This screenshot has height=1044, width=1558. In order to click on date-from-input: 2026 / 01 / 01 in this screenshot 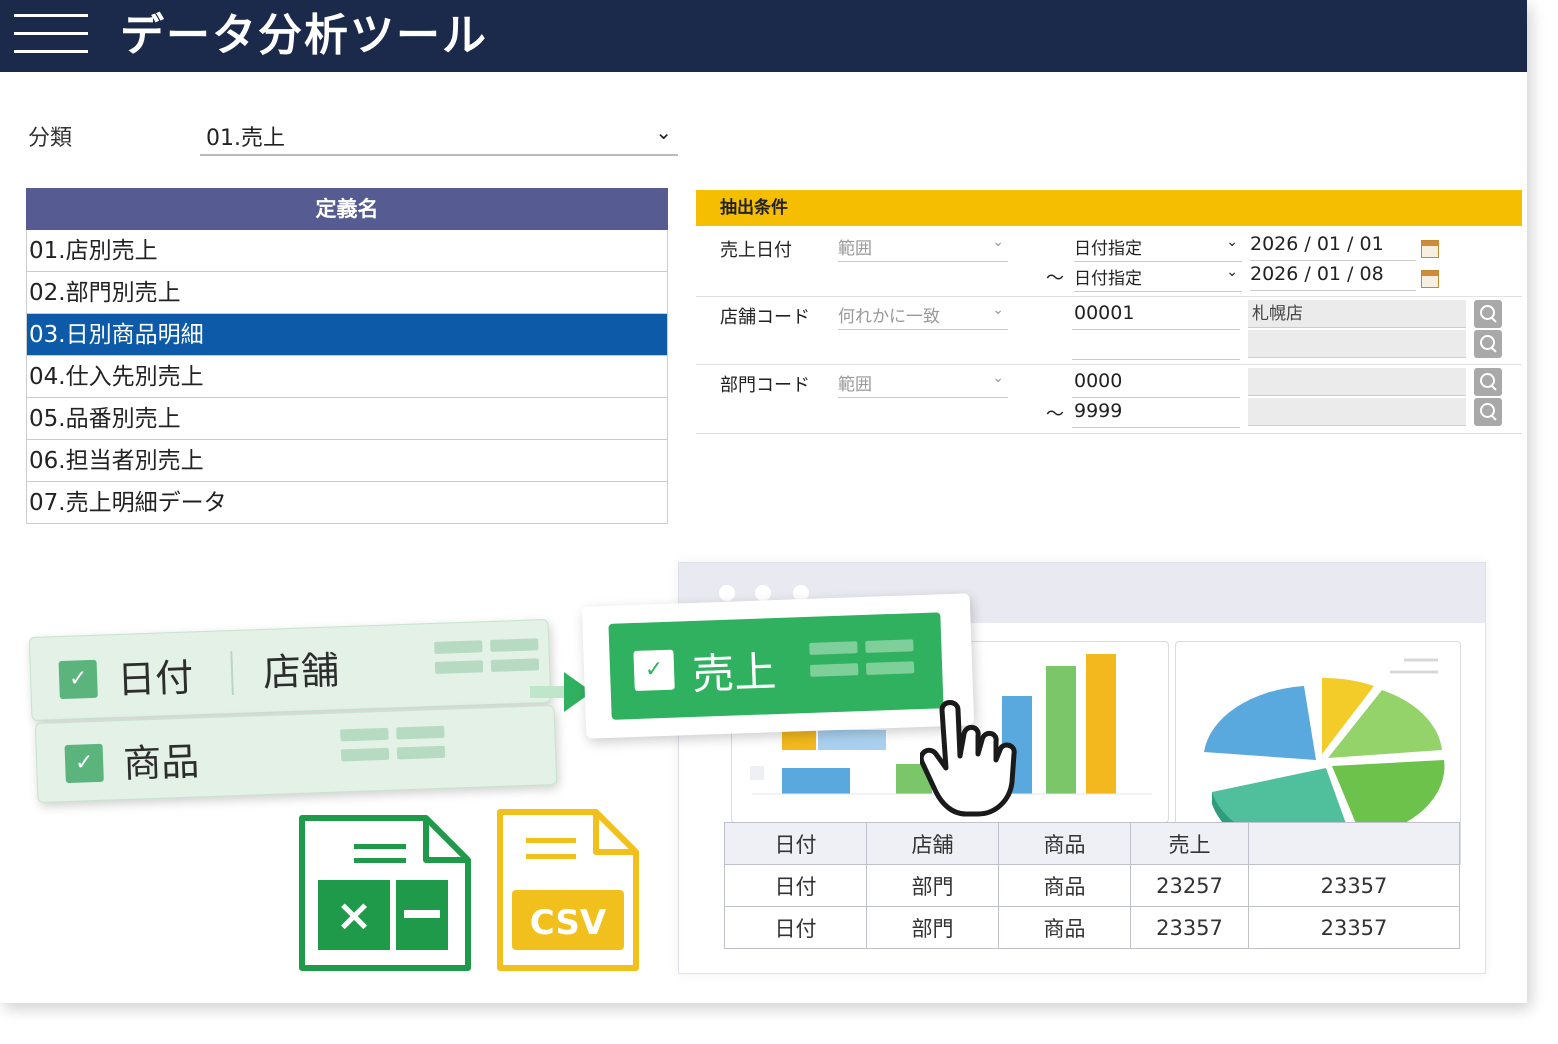, I will do `click(1333, 247)`.